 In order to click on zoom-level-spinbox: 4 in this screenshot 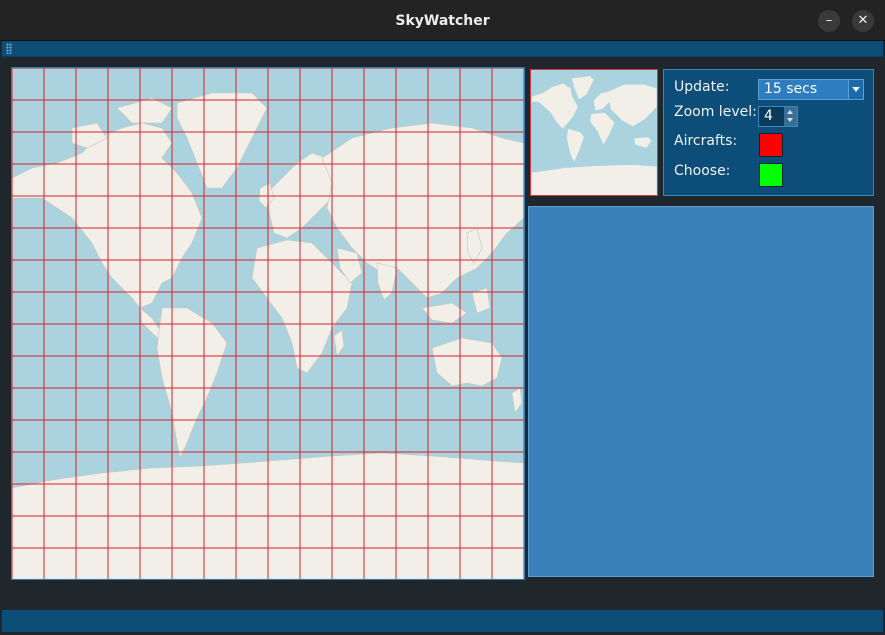, I will do `click(778, 116)`.